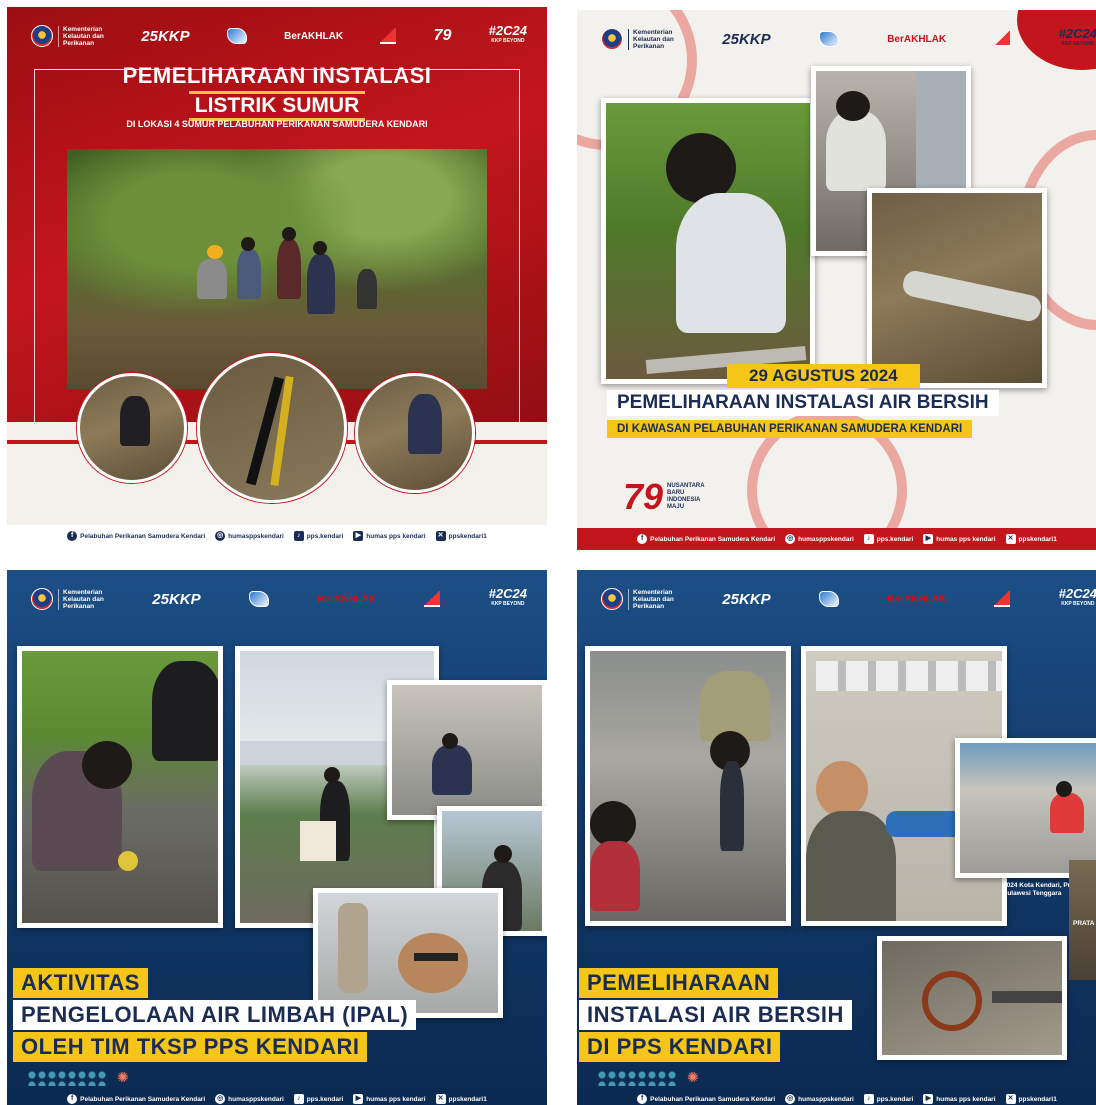 This screenshot has height=1105, width=1096. I want to click on caption-line-2: INSTALASI AIR BERSIH, so click(715, 1015).